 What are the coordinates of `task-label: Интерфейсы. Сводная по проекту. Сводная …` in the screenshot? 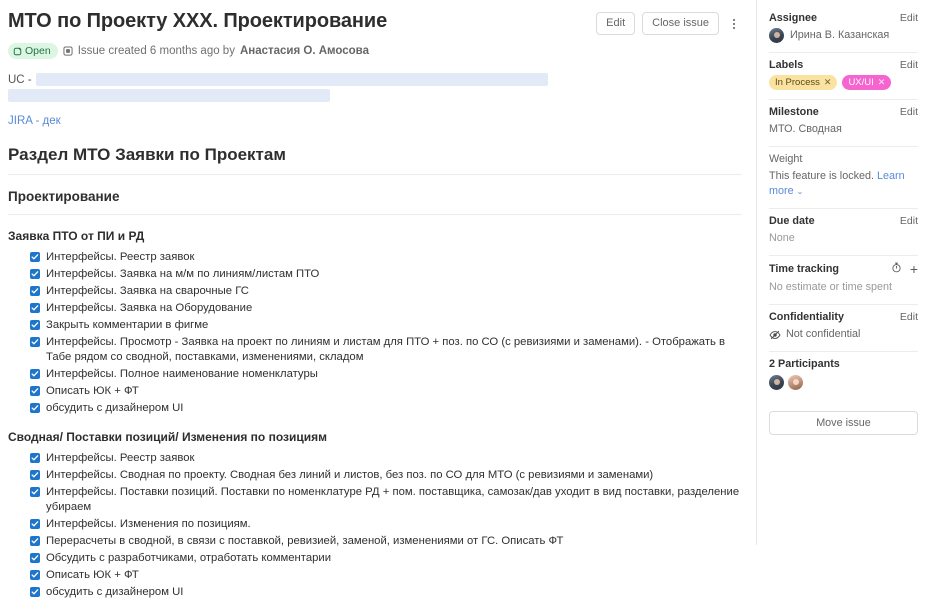 It's located at (350, 475).